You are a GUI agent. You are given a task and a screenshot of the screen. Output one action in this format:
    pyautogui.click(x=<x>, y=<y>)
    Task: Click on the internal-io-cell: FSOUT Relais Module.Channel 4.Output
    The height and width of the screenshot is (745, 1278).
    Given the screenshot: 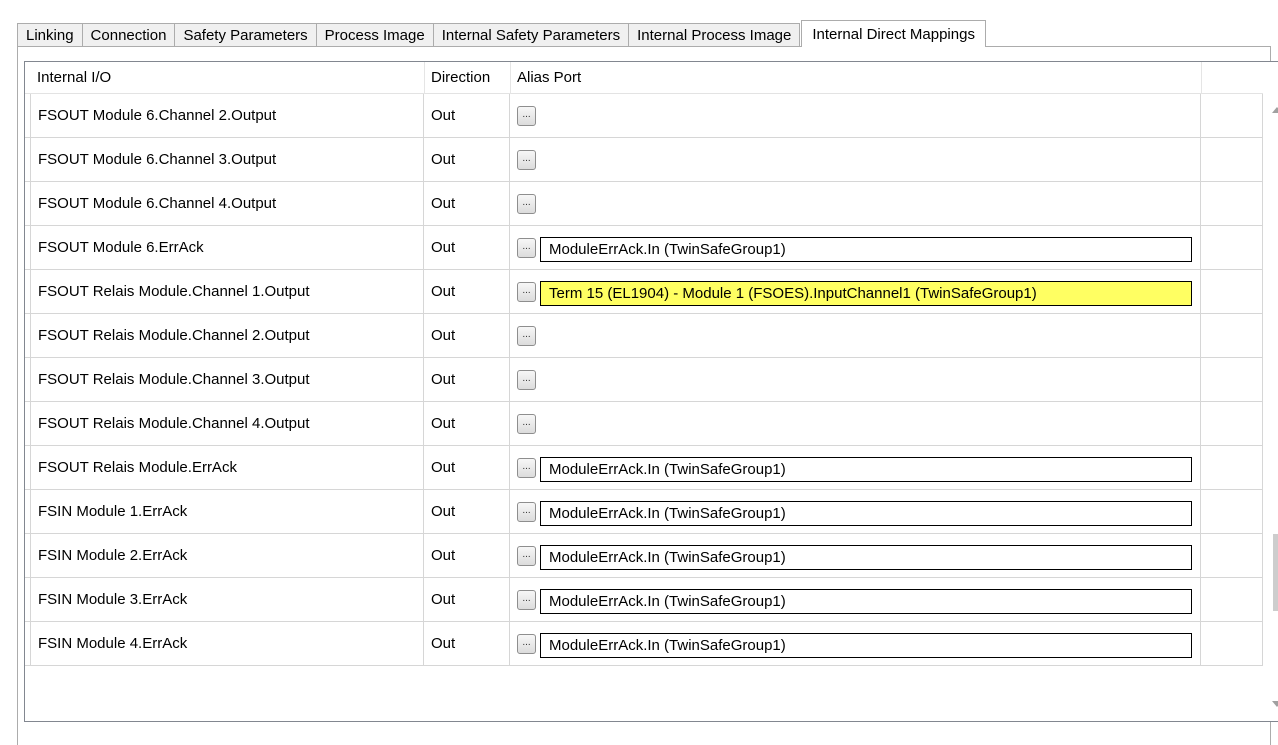 What is the action you would take?
    pyautogui.click(x=227, y=423)
    